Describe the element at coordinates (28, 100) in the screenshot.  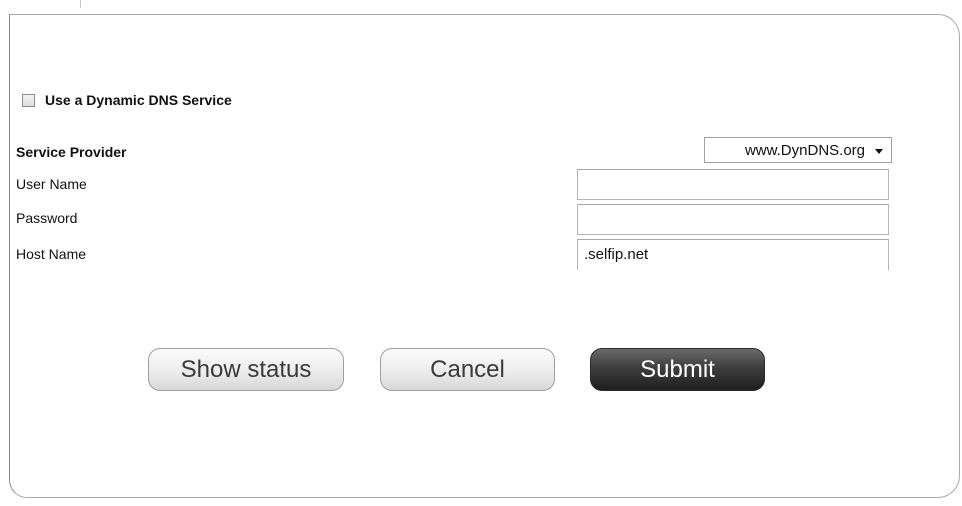
I see `use-ddns-checkbox` at that location.